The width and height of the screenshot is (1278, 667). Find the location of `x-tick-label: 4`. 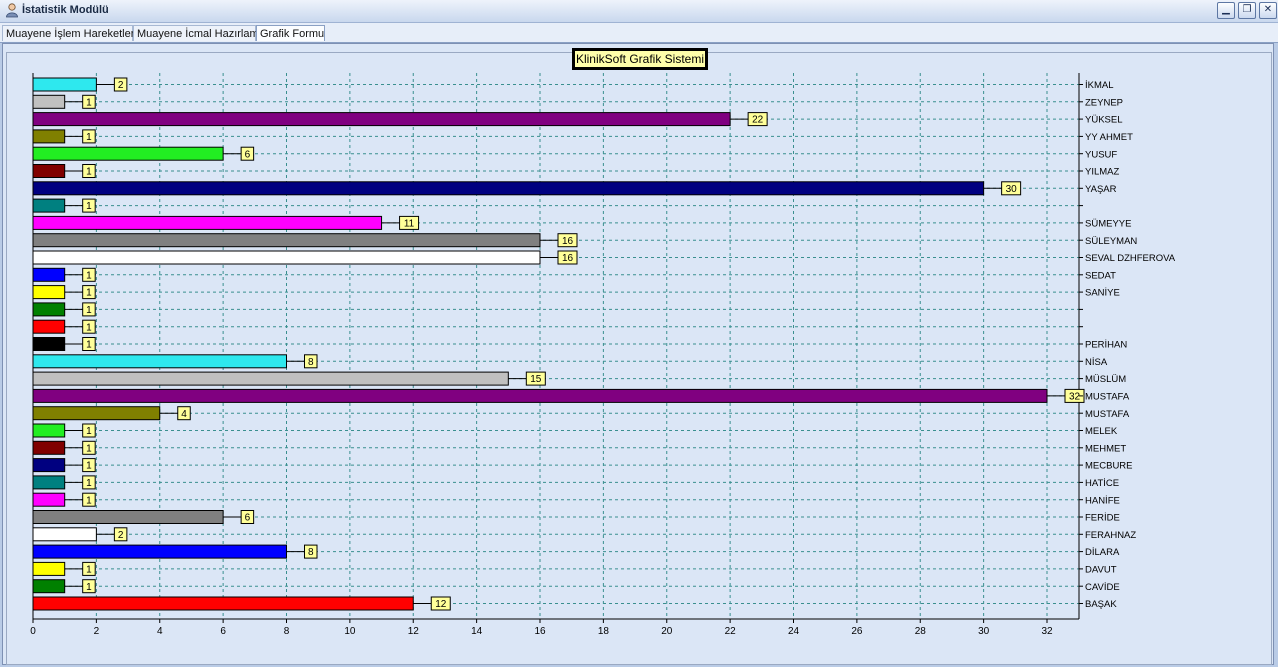

x-tick-label: 4 is located at coordinates (160, 631).